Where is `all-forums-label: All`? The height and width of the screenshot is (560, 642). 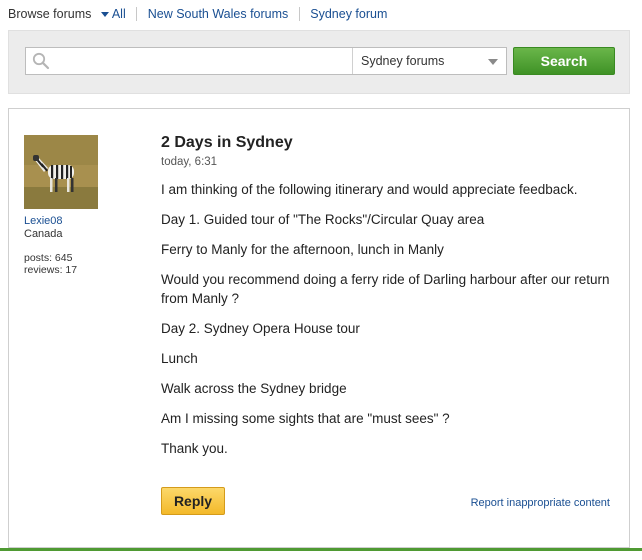
all-forums-label: All is located at coordinates (118, 14).